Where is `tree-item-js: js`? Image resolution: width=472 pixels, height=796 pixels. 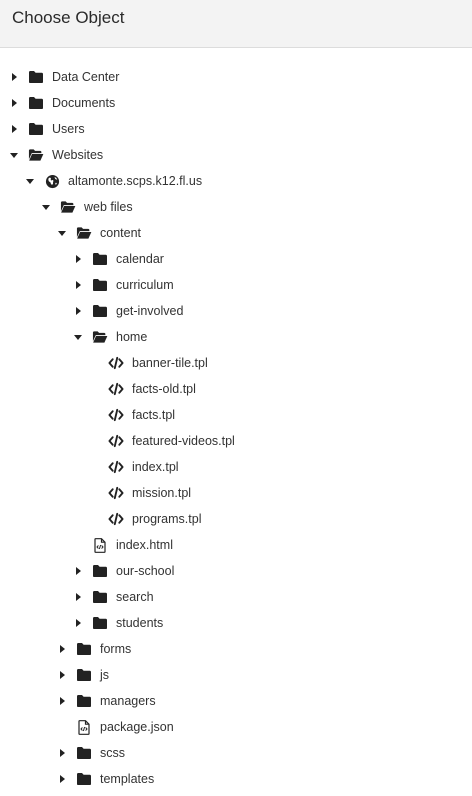 tree-item-js: js is located at coordinates (236, 675).